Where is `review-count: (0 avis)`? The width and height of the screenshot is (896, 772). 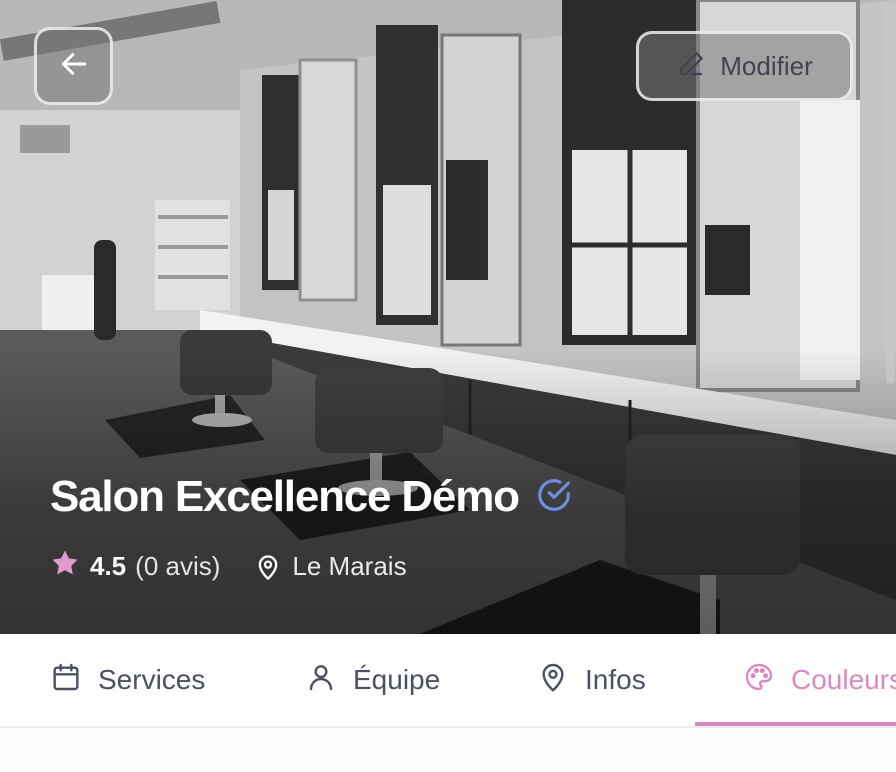
review-count: (0 avis) is located at coordinates (178, 566).